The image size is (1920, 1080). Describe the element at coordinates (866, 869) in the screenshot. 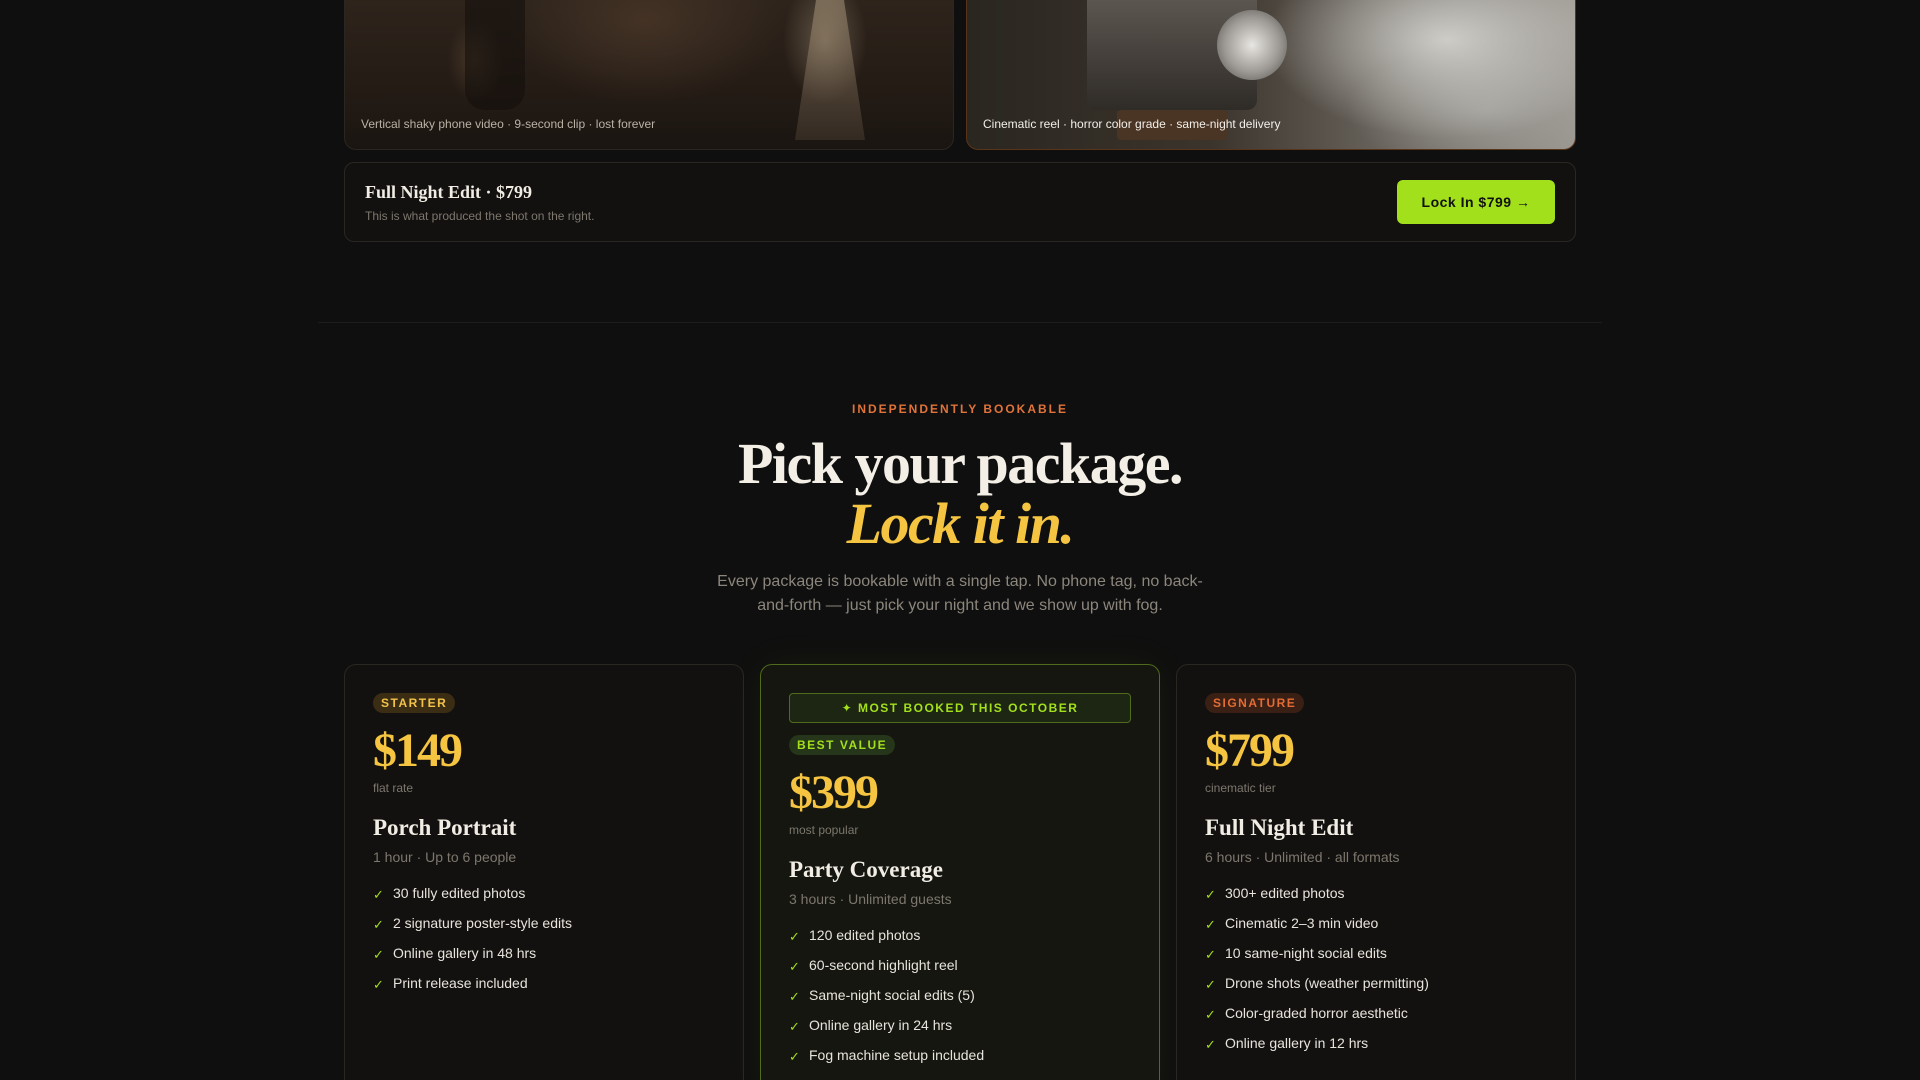

I see `package-name: Party Coverage` at that location.